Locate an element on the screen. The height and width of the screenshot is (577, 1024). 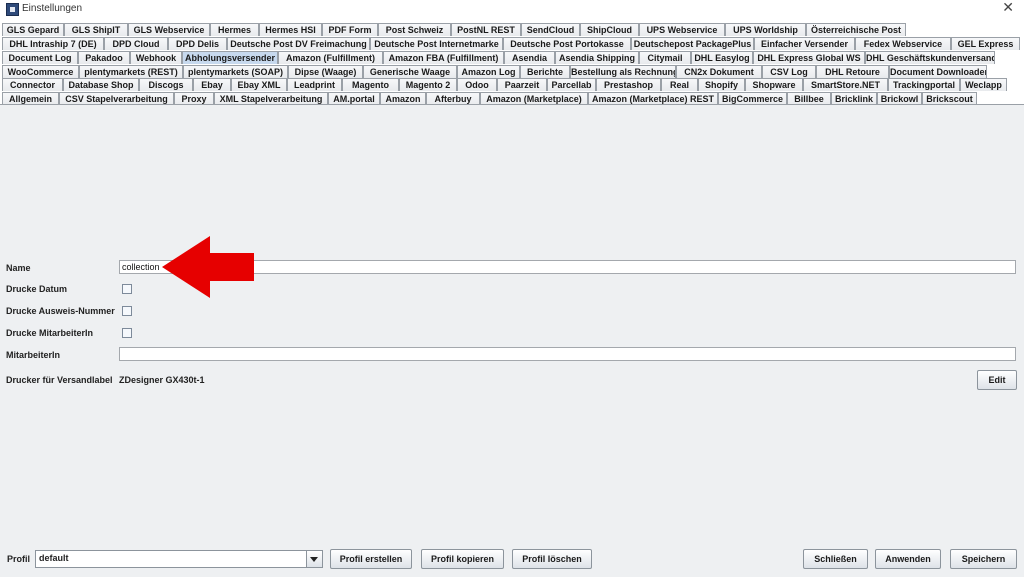
profil-erstellen-button: Profil erstellen is located at coordinates (371, 559).